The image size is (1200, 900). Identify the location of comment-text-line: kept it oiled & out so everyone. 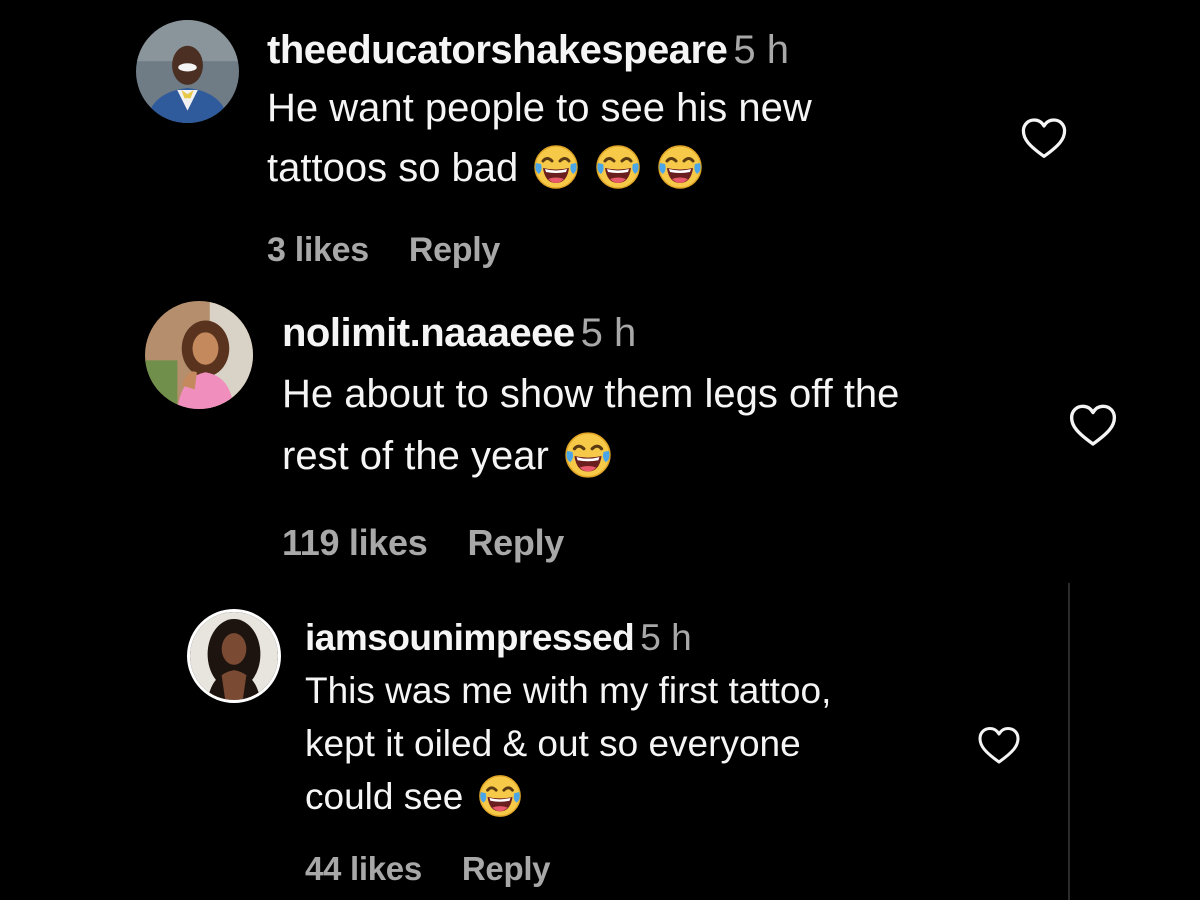
(553, 743).